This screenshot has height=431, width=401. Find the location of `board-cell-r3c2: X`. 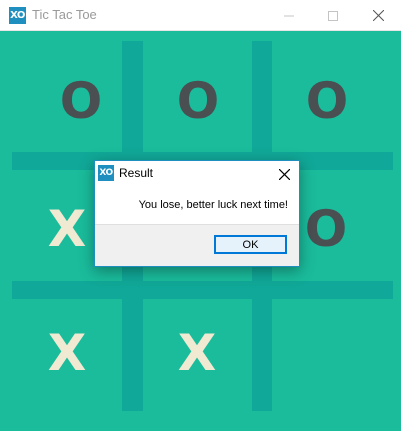

board-cell-r3c2: X is located at coordinates (197, 353).